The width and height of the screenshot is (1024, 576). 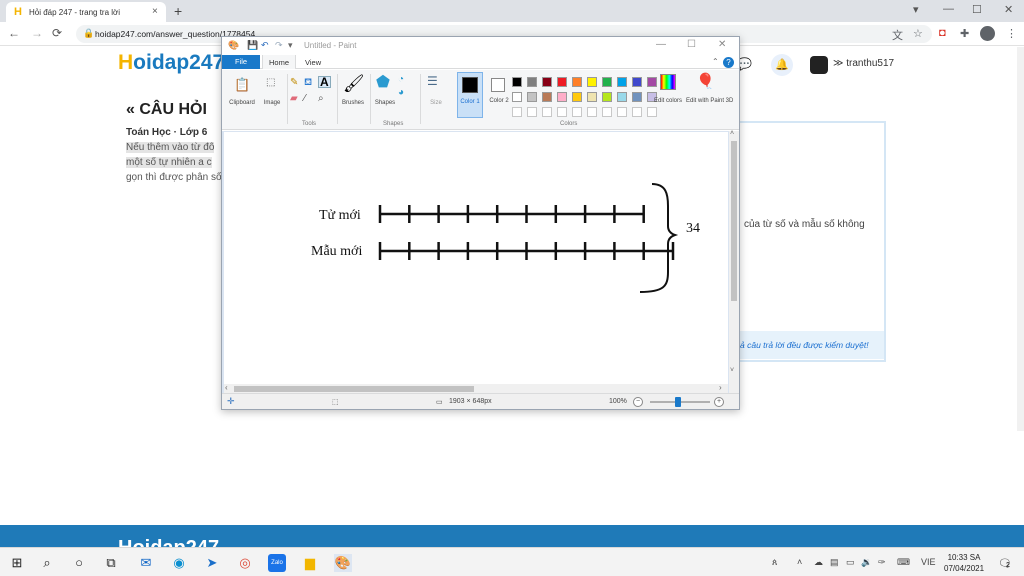 What do you see at coordinates (385, 103) in the screenshot?
I see `shapes-label: Shapes` at bounding box center [385, 103].